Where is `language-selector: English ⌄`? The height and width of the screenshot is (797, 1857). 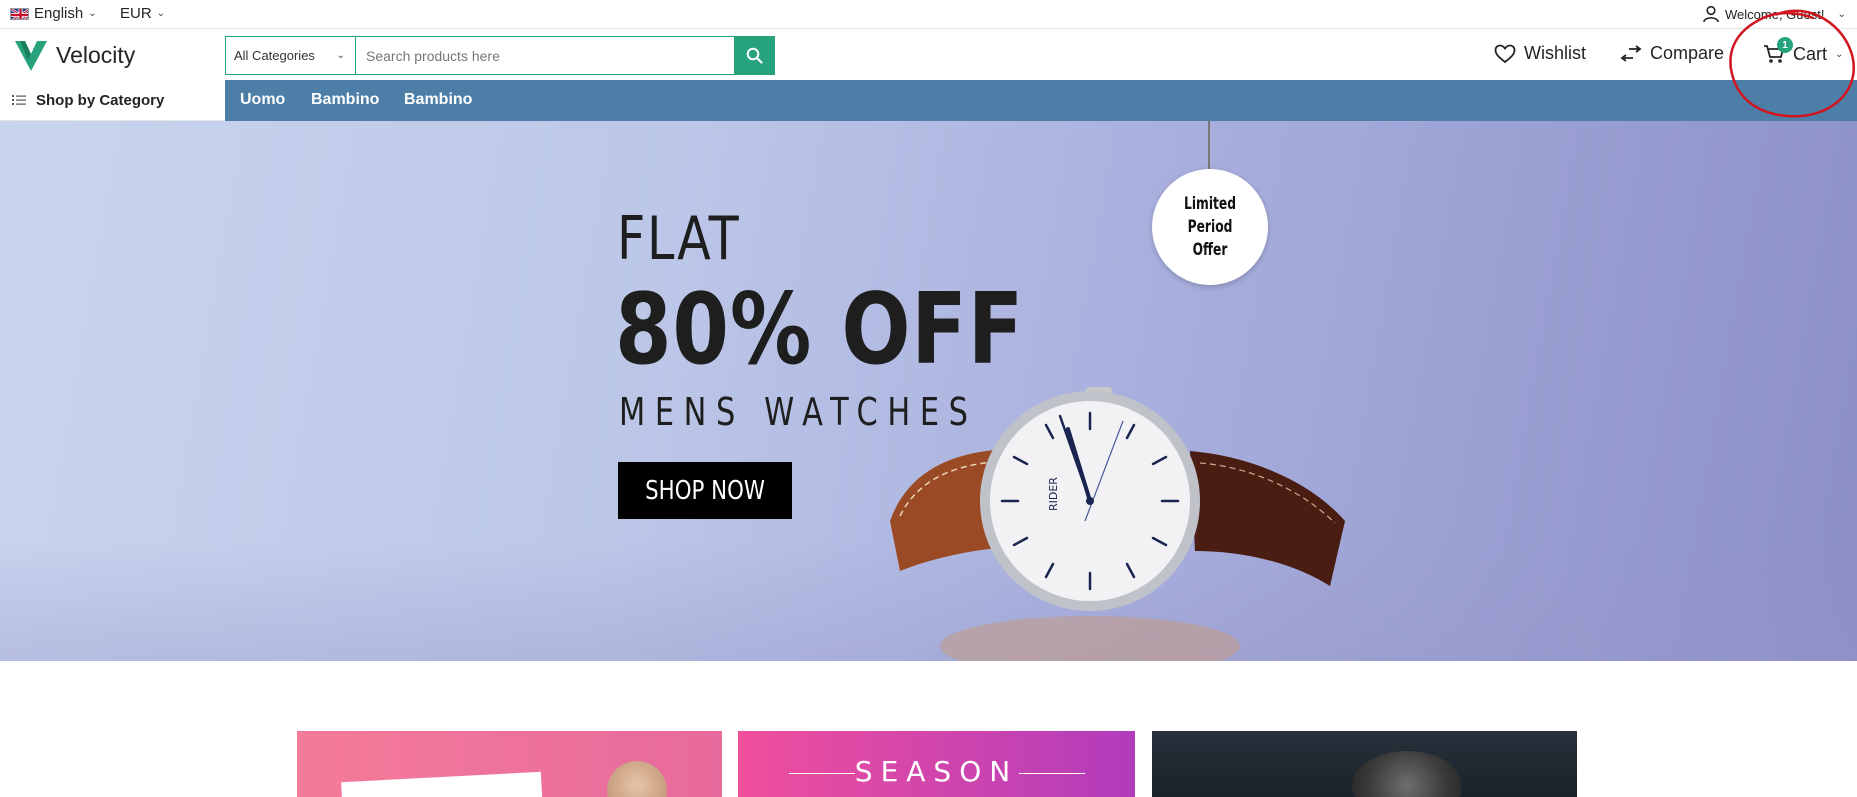 language-selector: English ⌄ is located at coordinates (53, 13).